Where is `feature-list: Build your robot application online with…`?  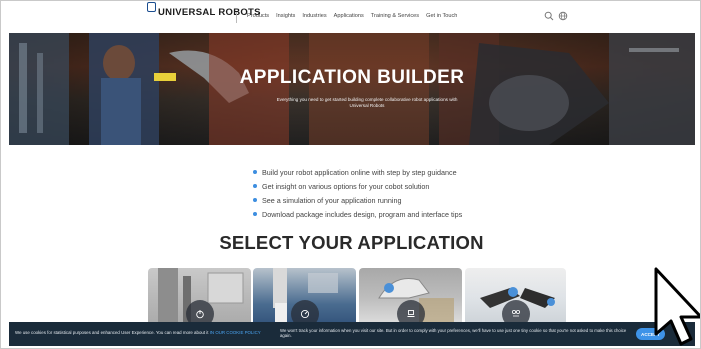 feature-list: Build your robot application online with… is located at coordinates (357, 193).